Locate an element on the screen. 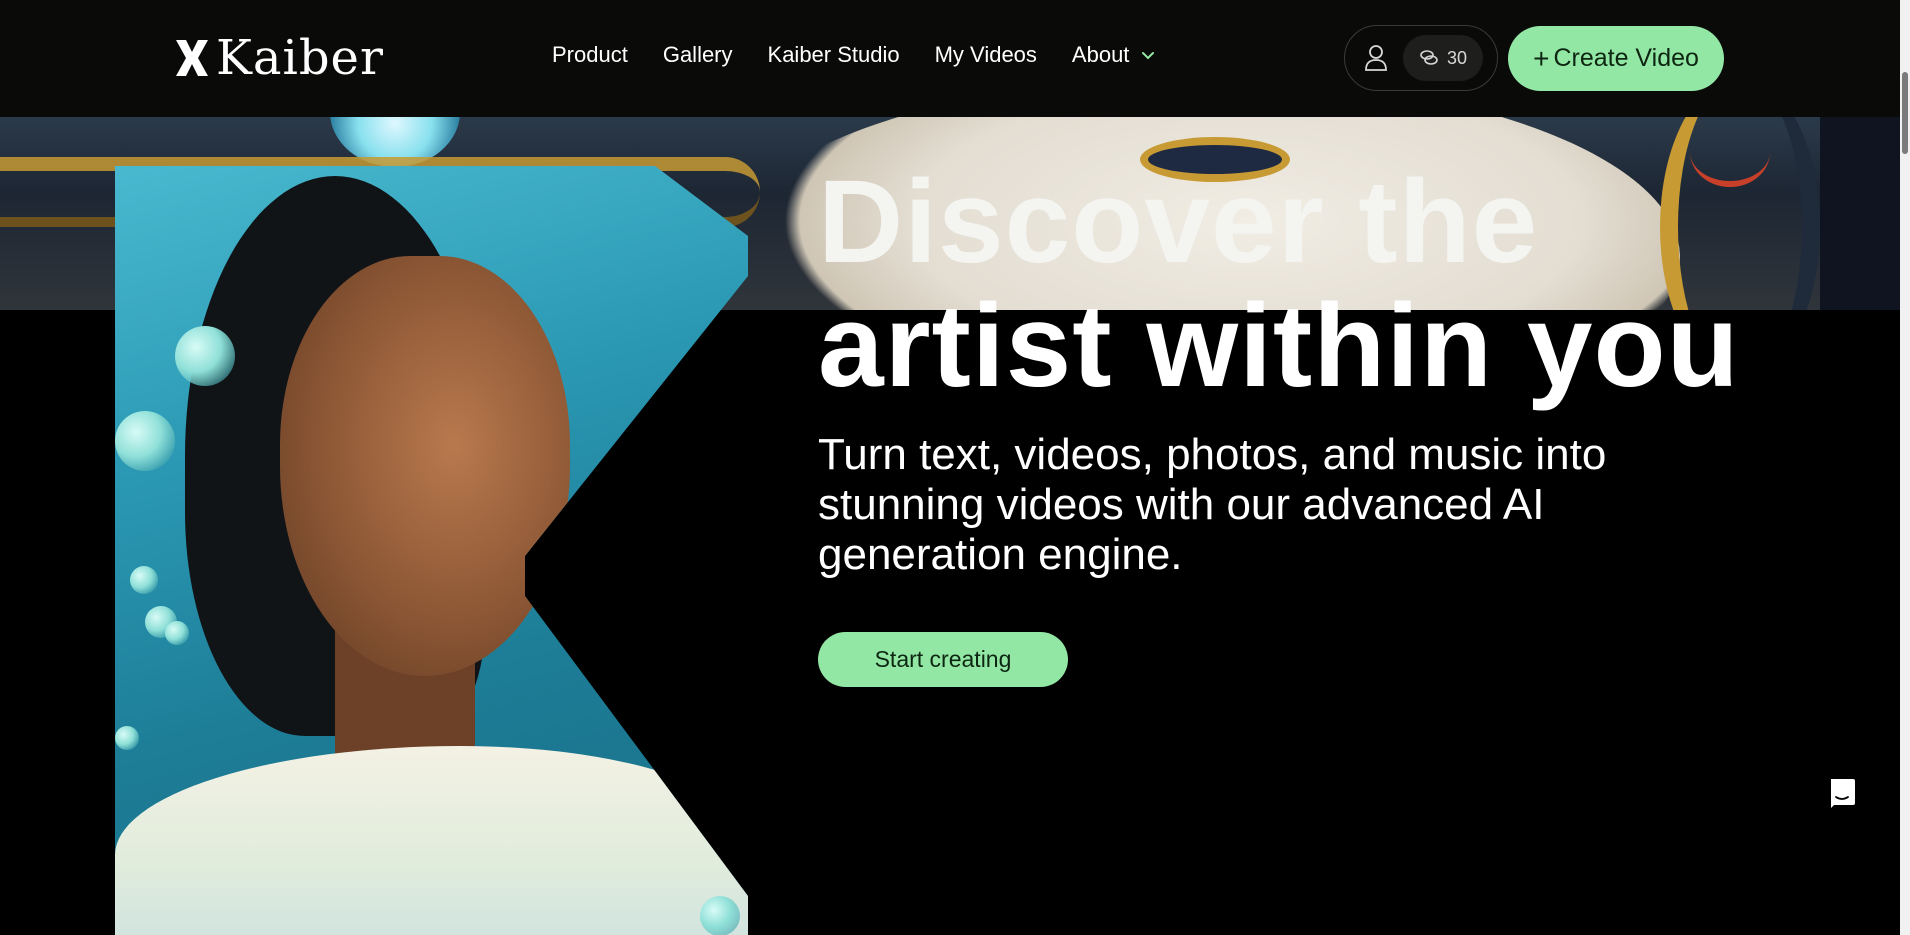 The height and width of the screenshot is (935, 1910). page-scrollbar is located at coordinates (1905, 467).